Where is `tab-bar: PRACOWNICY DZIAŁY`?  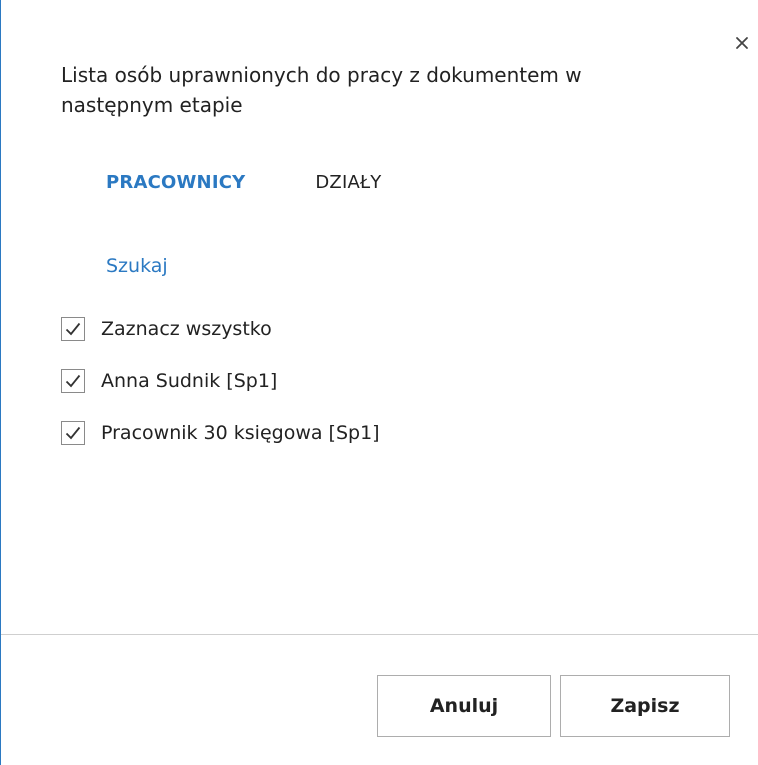
tab-bar: PRACOWNICY DZIAŁY is located at coordinates (278, 183).